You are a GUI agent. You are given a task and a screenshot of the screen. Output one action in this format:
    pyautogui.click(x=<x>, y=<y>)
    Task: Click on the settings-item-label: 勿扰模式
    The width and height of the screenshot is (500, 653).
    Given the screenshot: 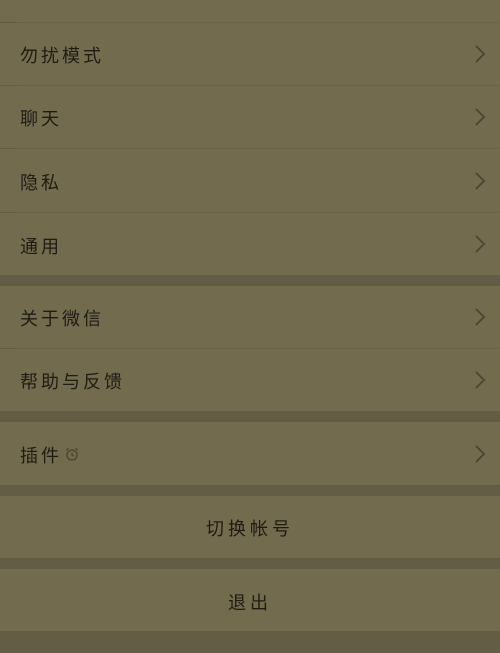 What is the action you would take?
    pyautogui.click(x=62, y=56)
    